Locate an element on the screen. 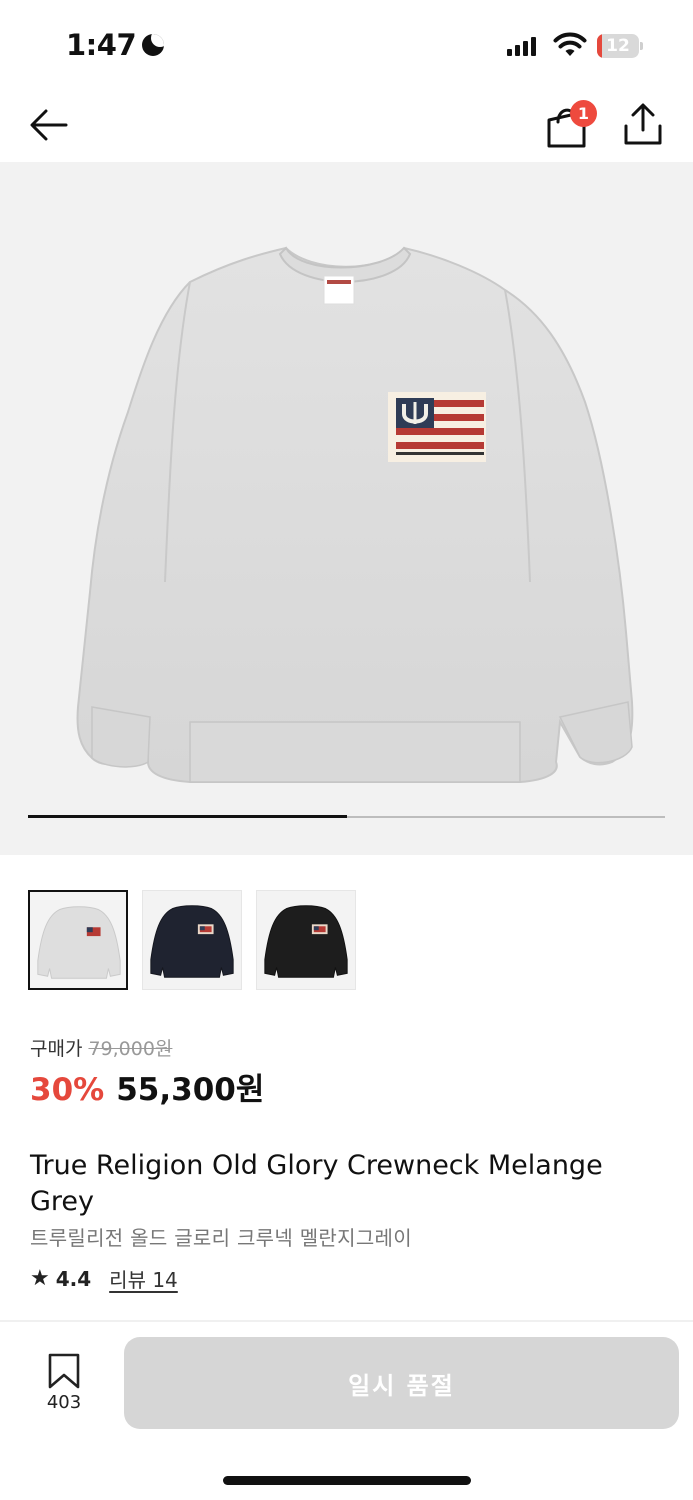 The height and width of the screenshot is (1500, 693). back-arrow-icon is located at coordinates (49, 125).